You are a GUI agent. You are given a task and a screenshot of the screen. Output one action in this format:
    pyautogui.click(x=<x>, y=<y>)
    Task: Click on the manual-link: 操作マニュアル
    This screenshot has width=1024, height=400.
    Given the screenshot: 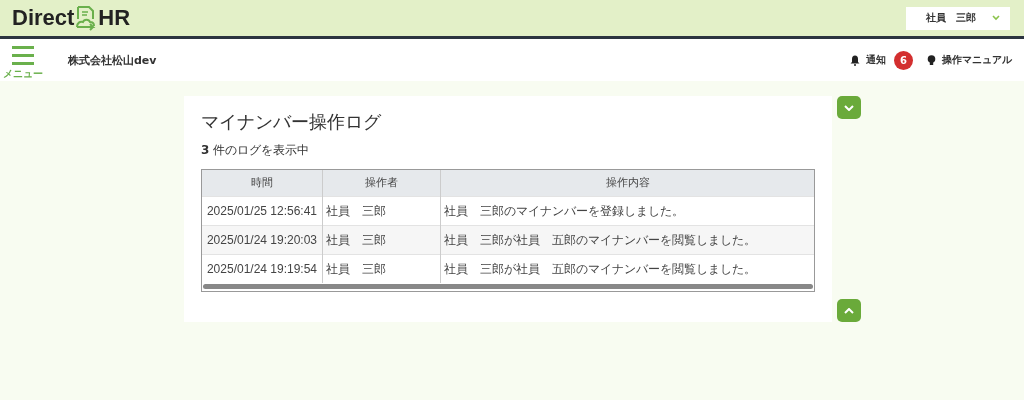 What is the action you would take?
    pyautogui.click(x=969, y=60)
    